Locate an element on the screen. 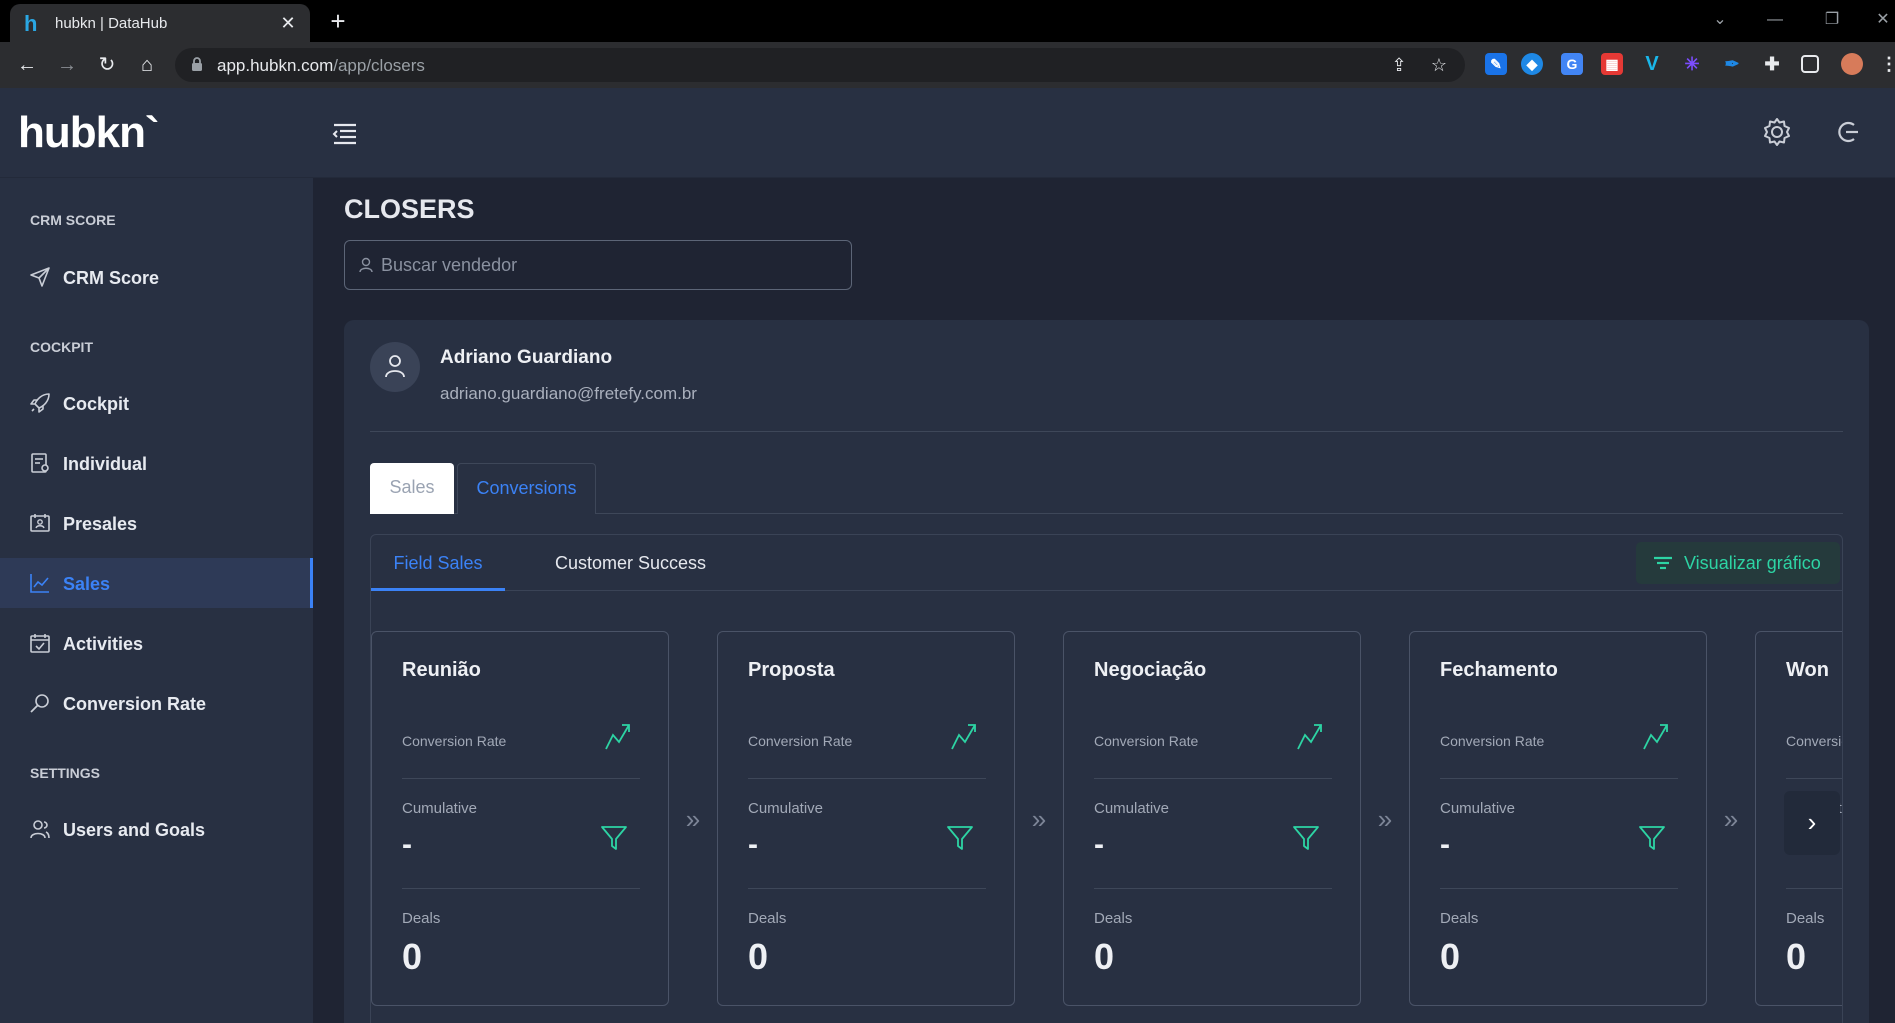 Image resolution: width=1895 pixels, height=1023 pixels. filter-icon is located at coordinates (1663, 563).